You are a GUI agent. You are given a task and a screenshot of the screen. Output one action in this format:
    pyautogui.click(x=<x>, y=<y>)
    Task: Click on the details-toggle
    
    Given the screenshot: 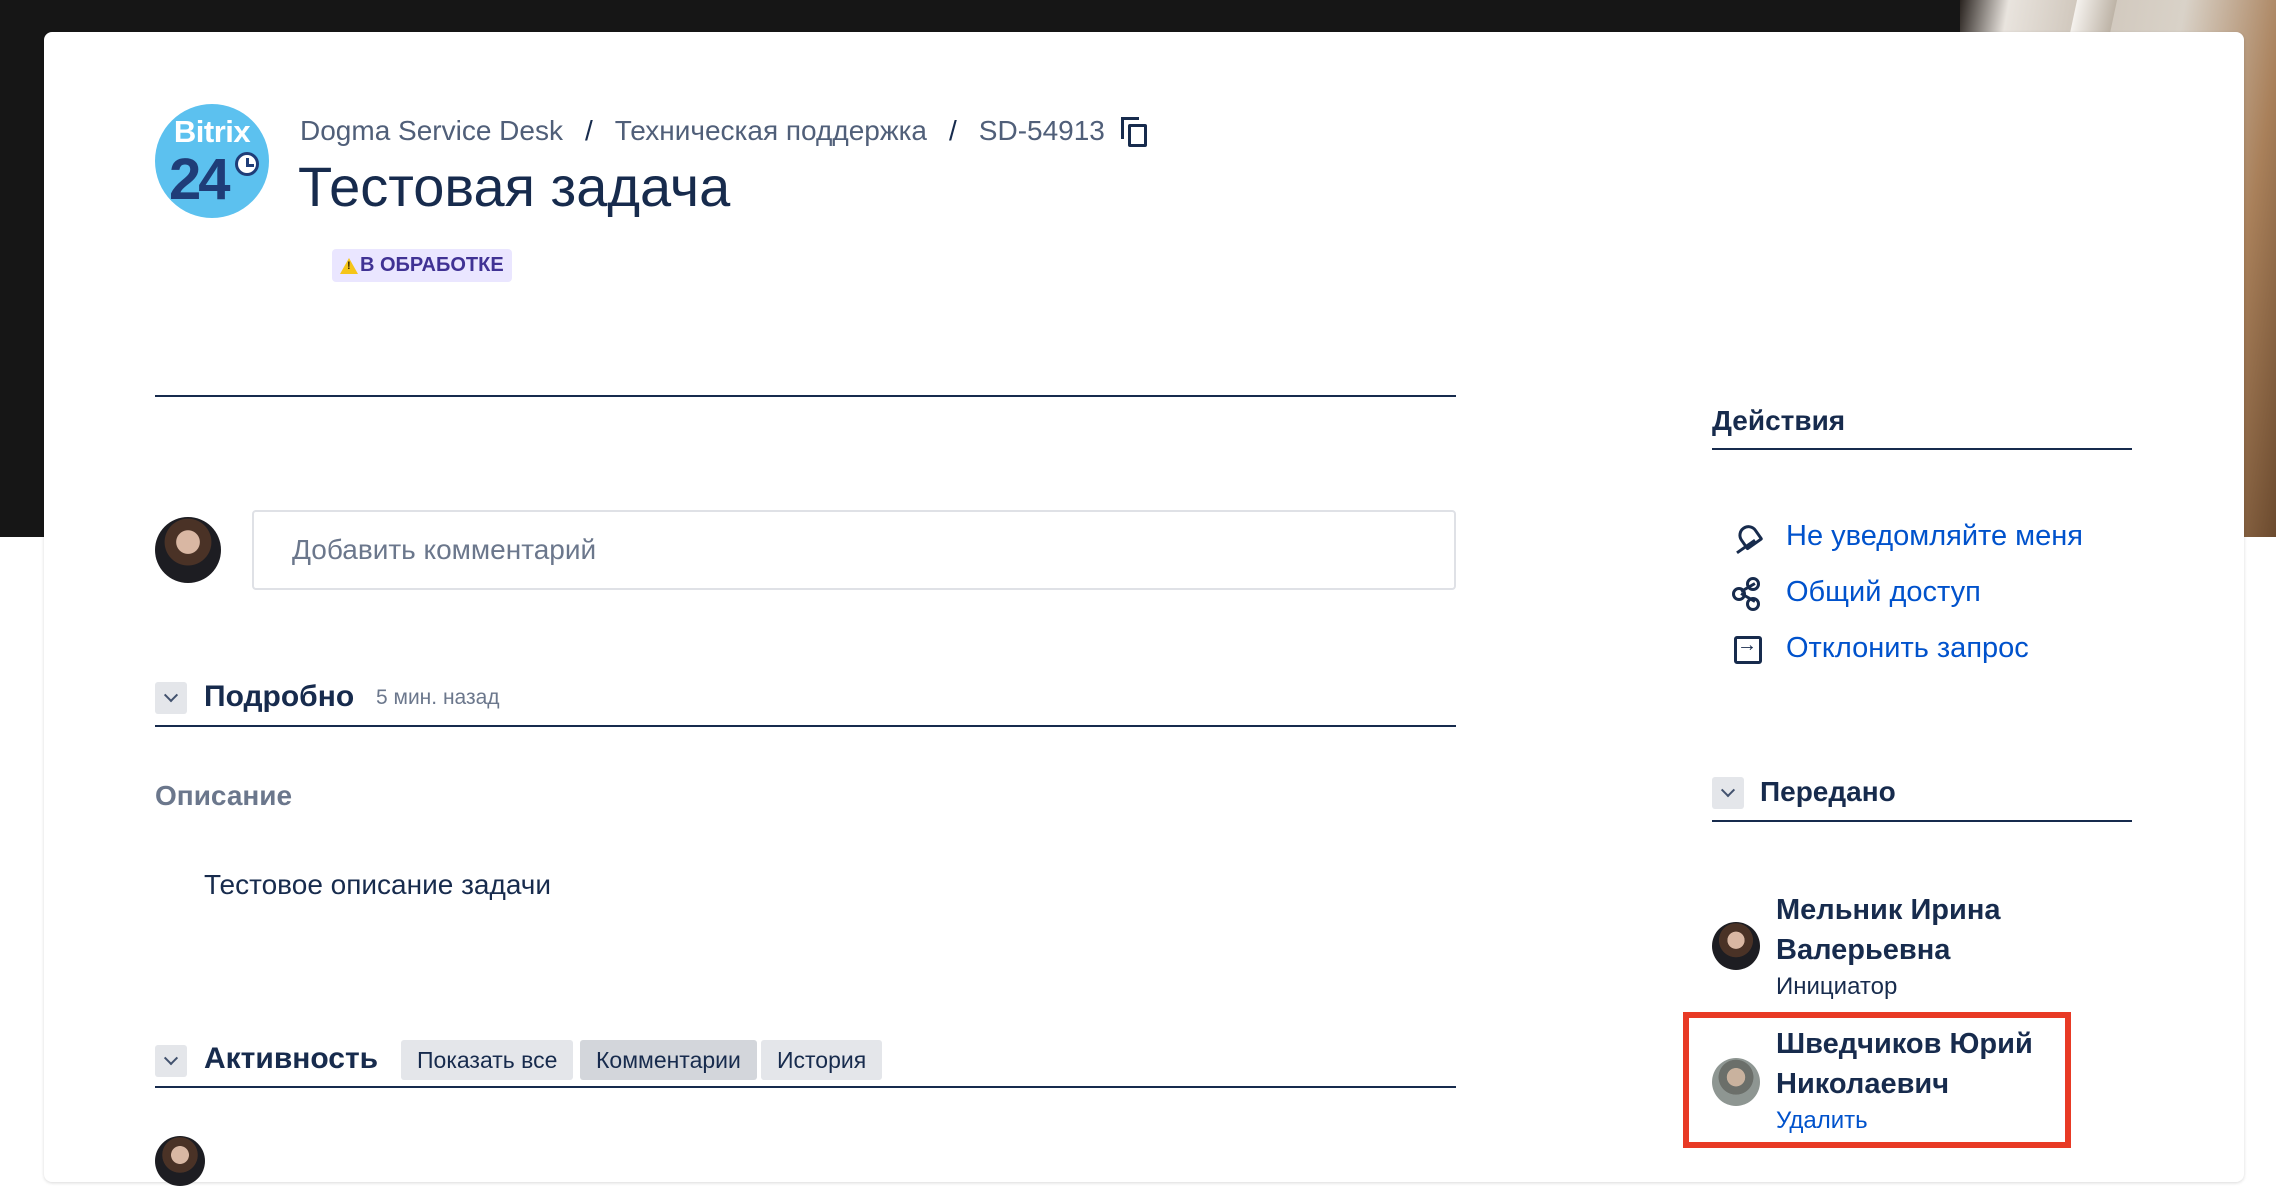 What is the action you would take?
    pyautogui.click(x=171, y=698)
    